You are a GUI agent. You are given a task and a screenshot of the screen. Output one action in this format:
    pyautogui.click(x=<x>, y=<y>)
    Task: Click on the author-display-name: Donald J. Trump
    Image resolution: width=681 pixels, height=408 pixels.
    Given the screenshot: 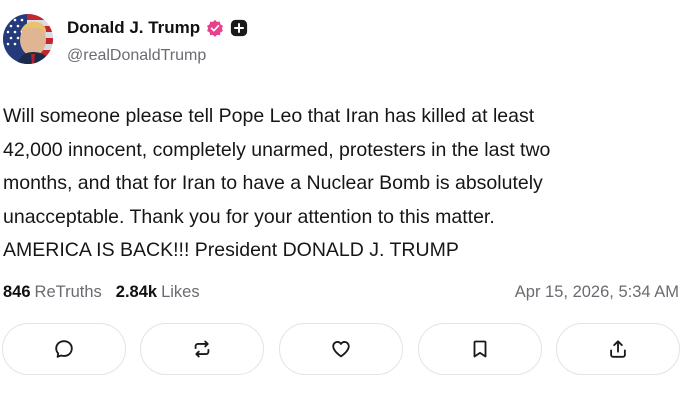 What is the action you would take?
    pyautogui.click(x=133, y=28)
    